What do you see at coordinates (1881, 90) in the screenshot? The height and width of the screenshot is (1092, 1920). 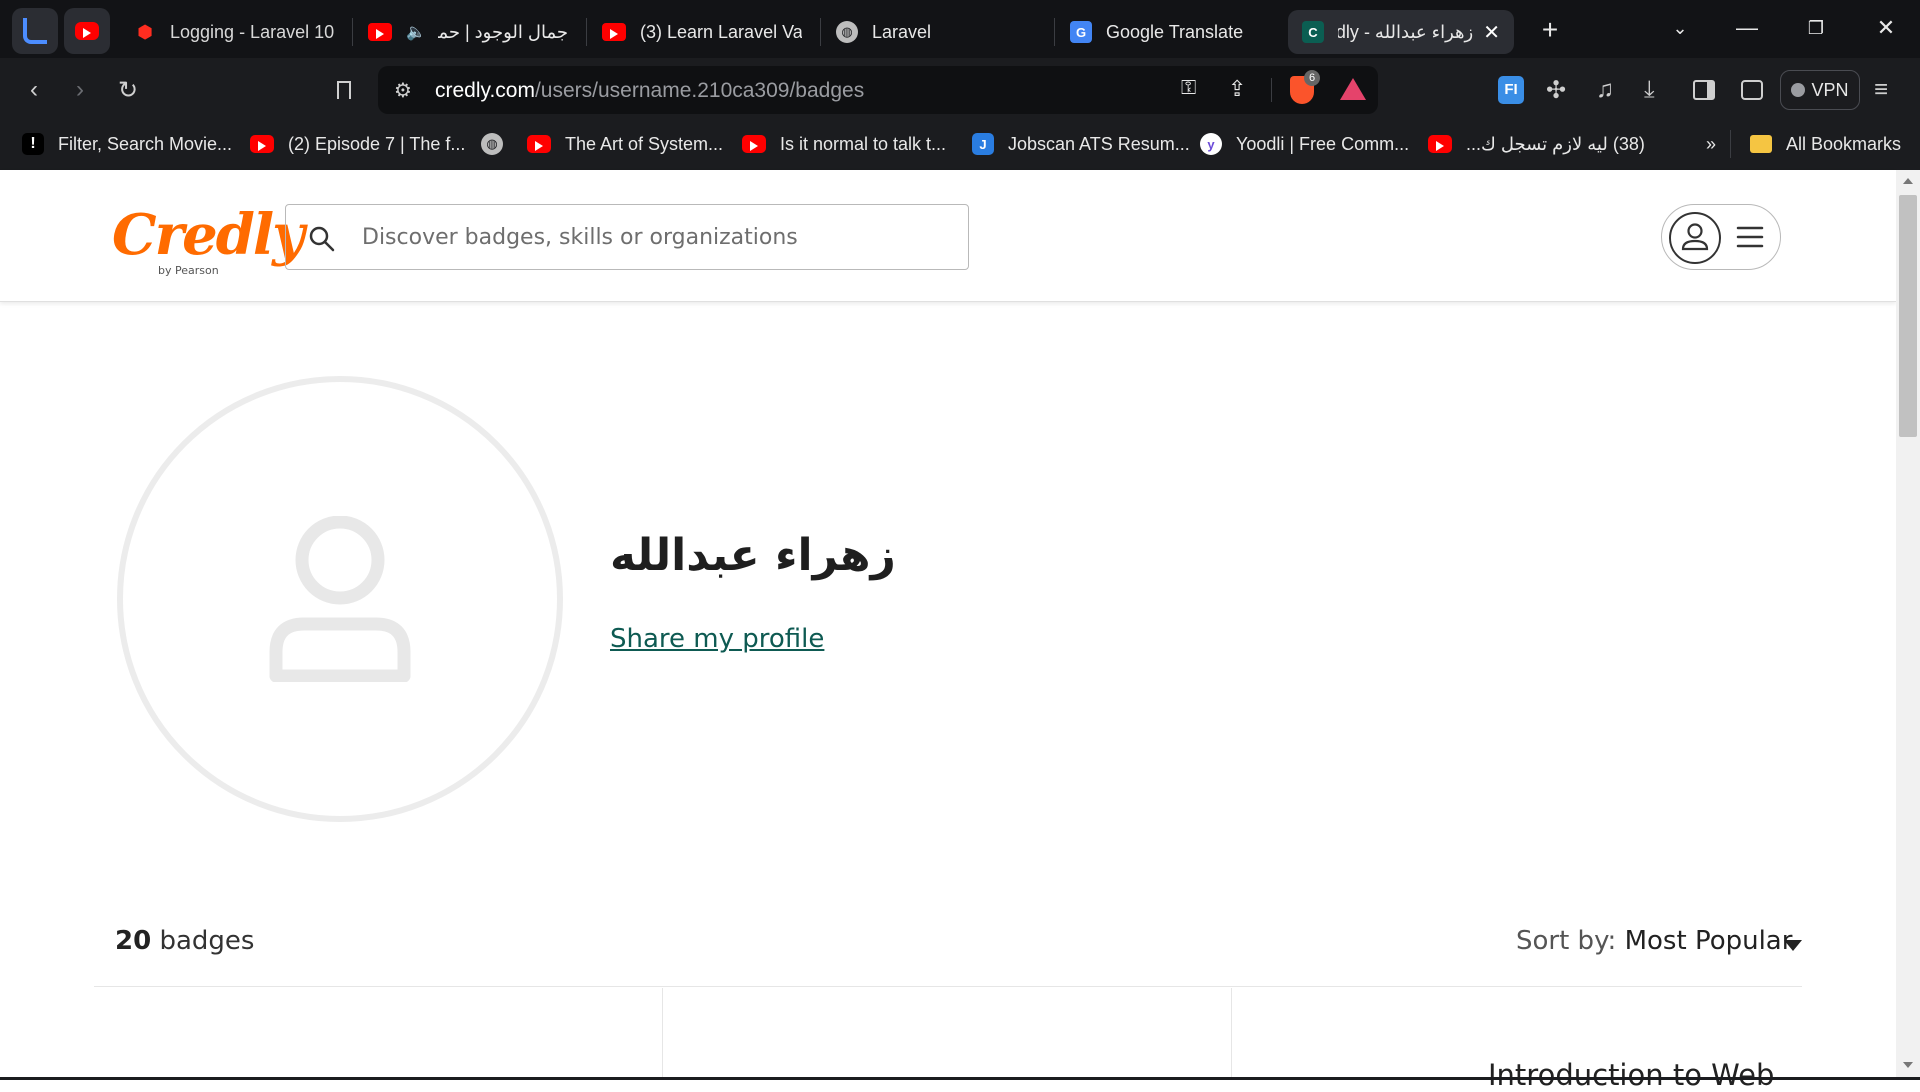 I see `main-menu-icon: ≡` at bounding box center [1881, 90].